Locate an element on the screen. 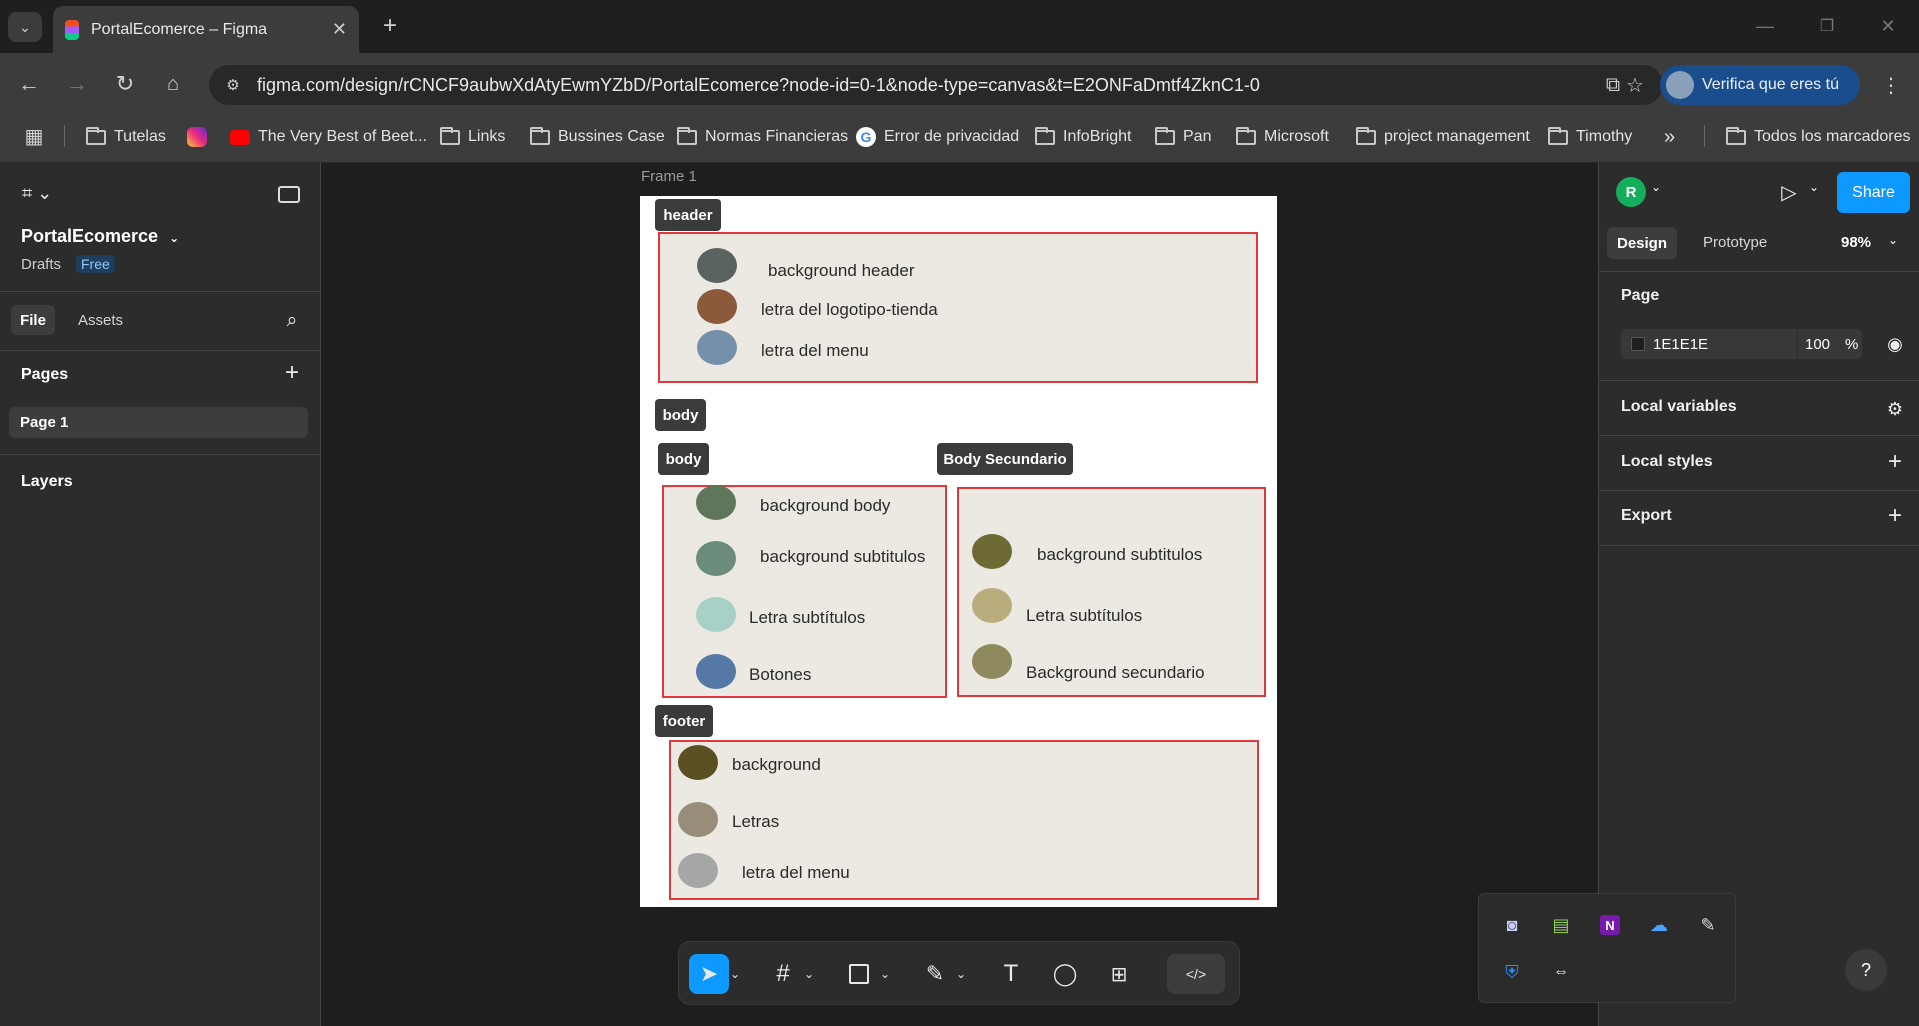  frame-tool-chevron-icon: ⌄ is located at coordinates (809, 974).